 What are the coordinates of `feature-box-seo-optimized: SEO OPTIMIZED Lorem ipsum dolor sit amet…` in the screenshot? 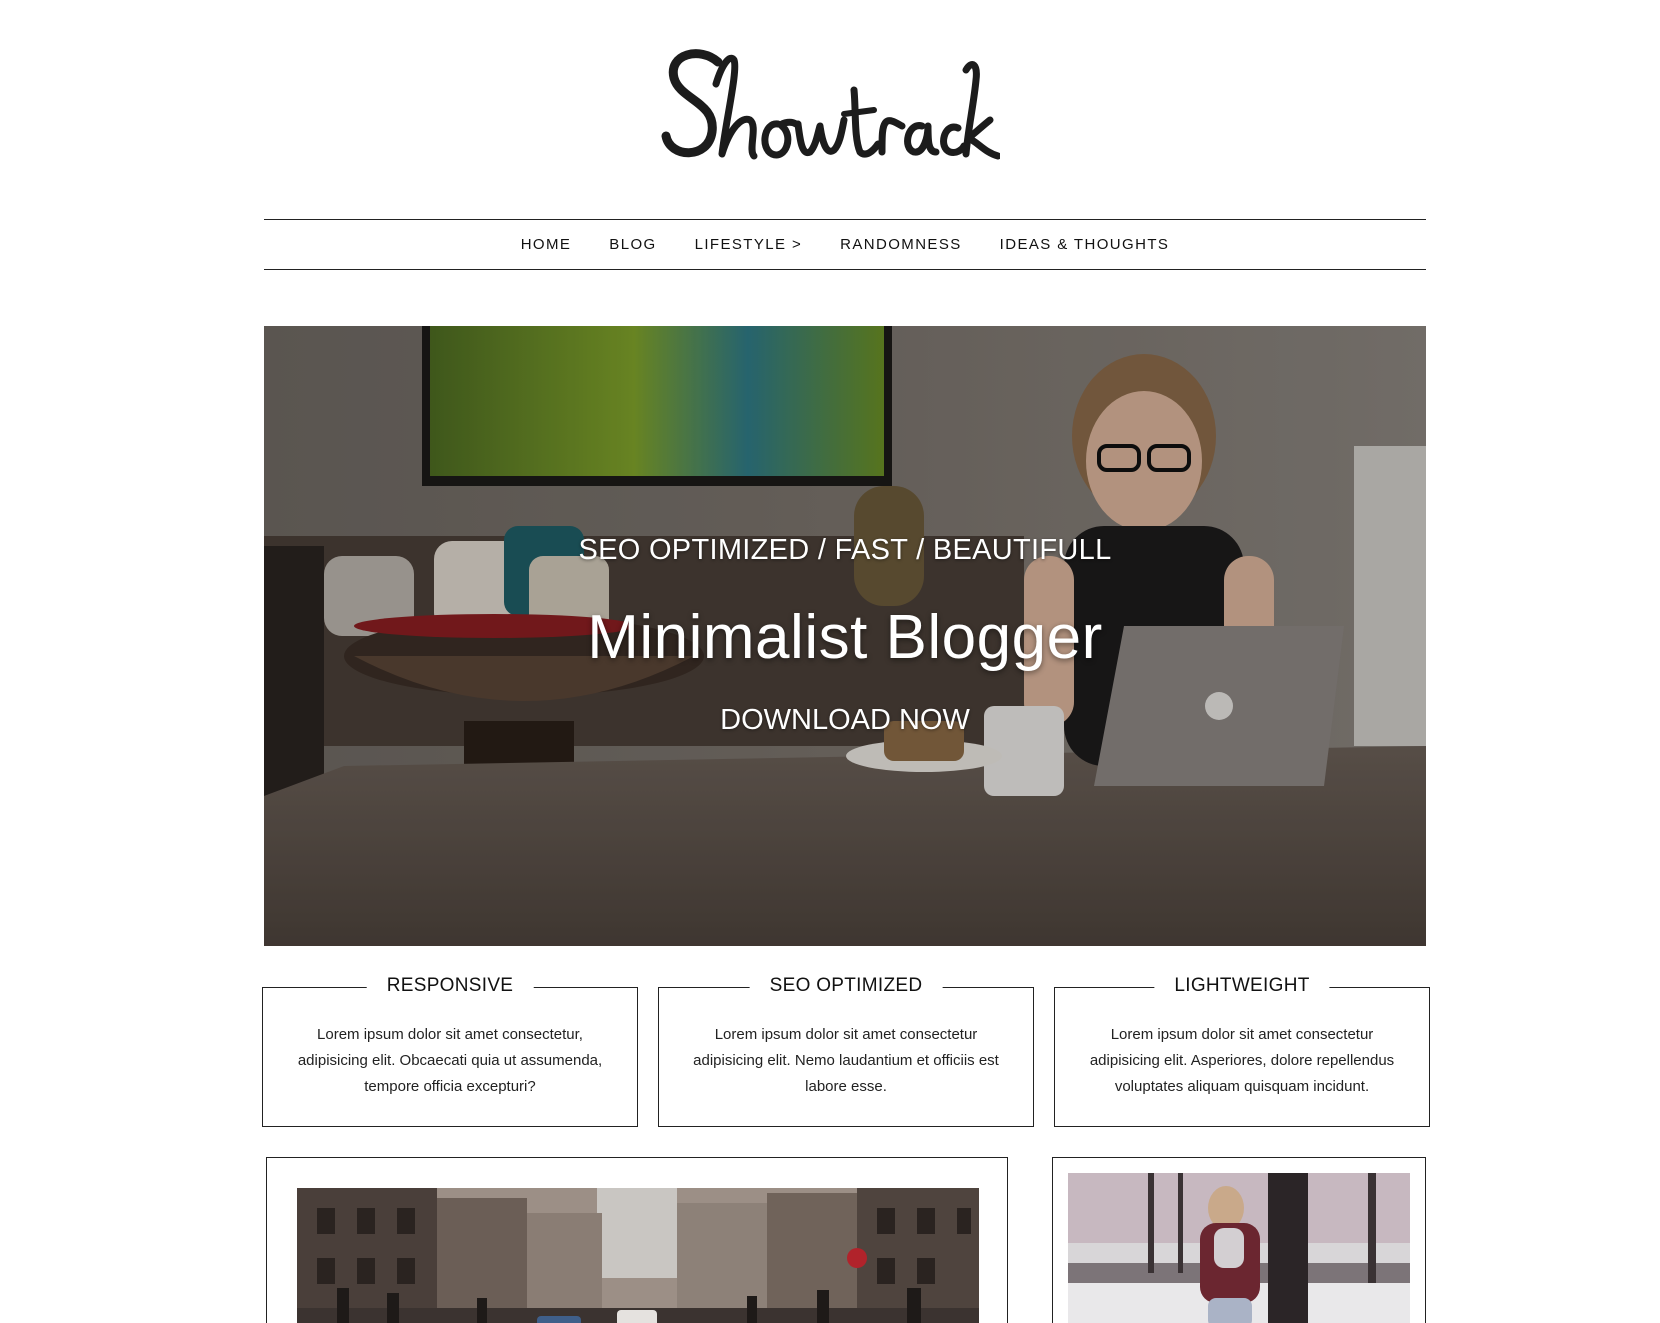 It's located at (846, 1051).